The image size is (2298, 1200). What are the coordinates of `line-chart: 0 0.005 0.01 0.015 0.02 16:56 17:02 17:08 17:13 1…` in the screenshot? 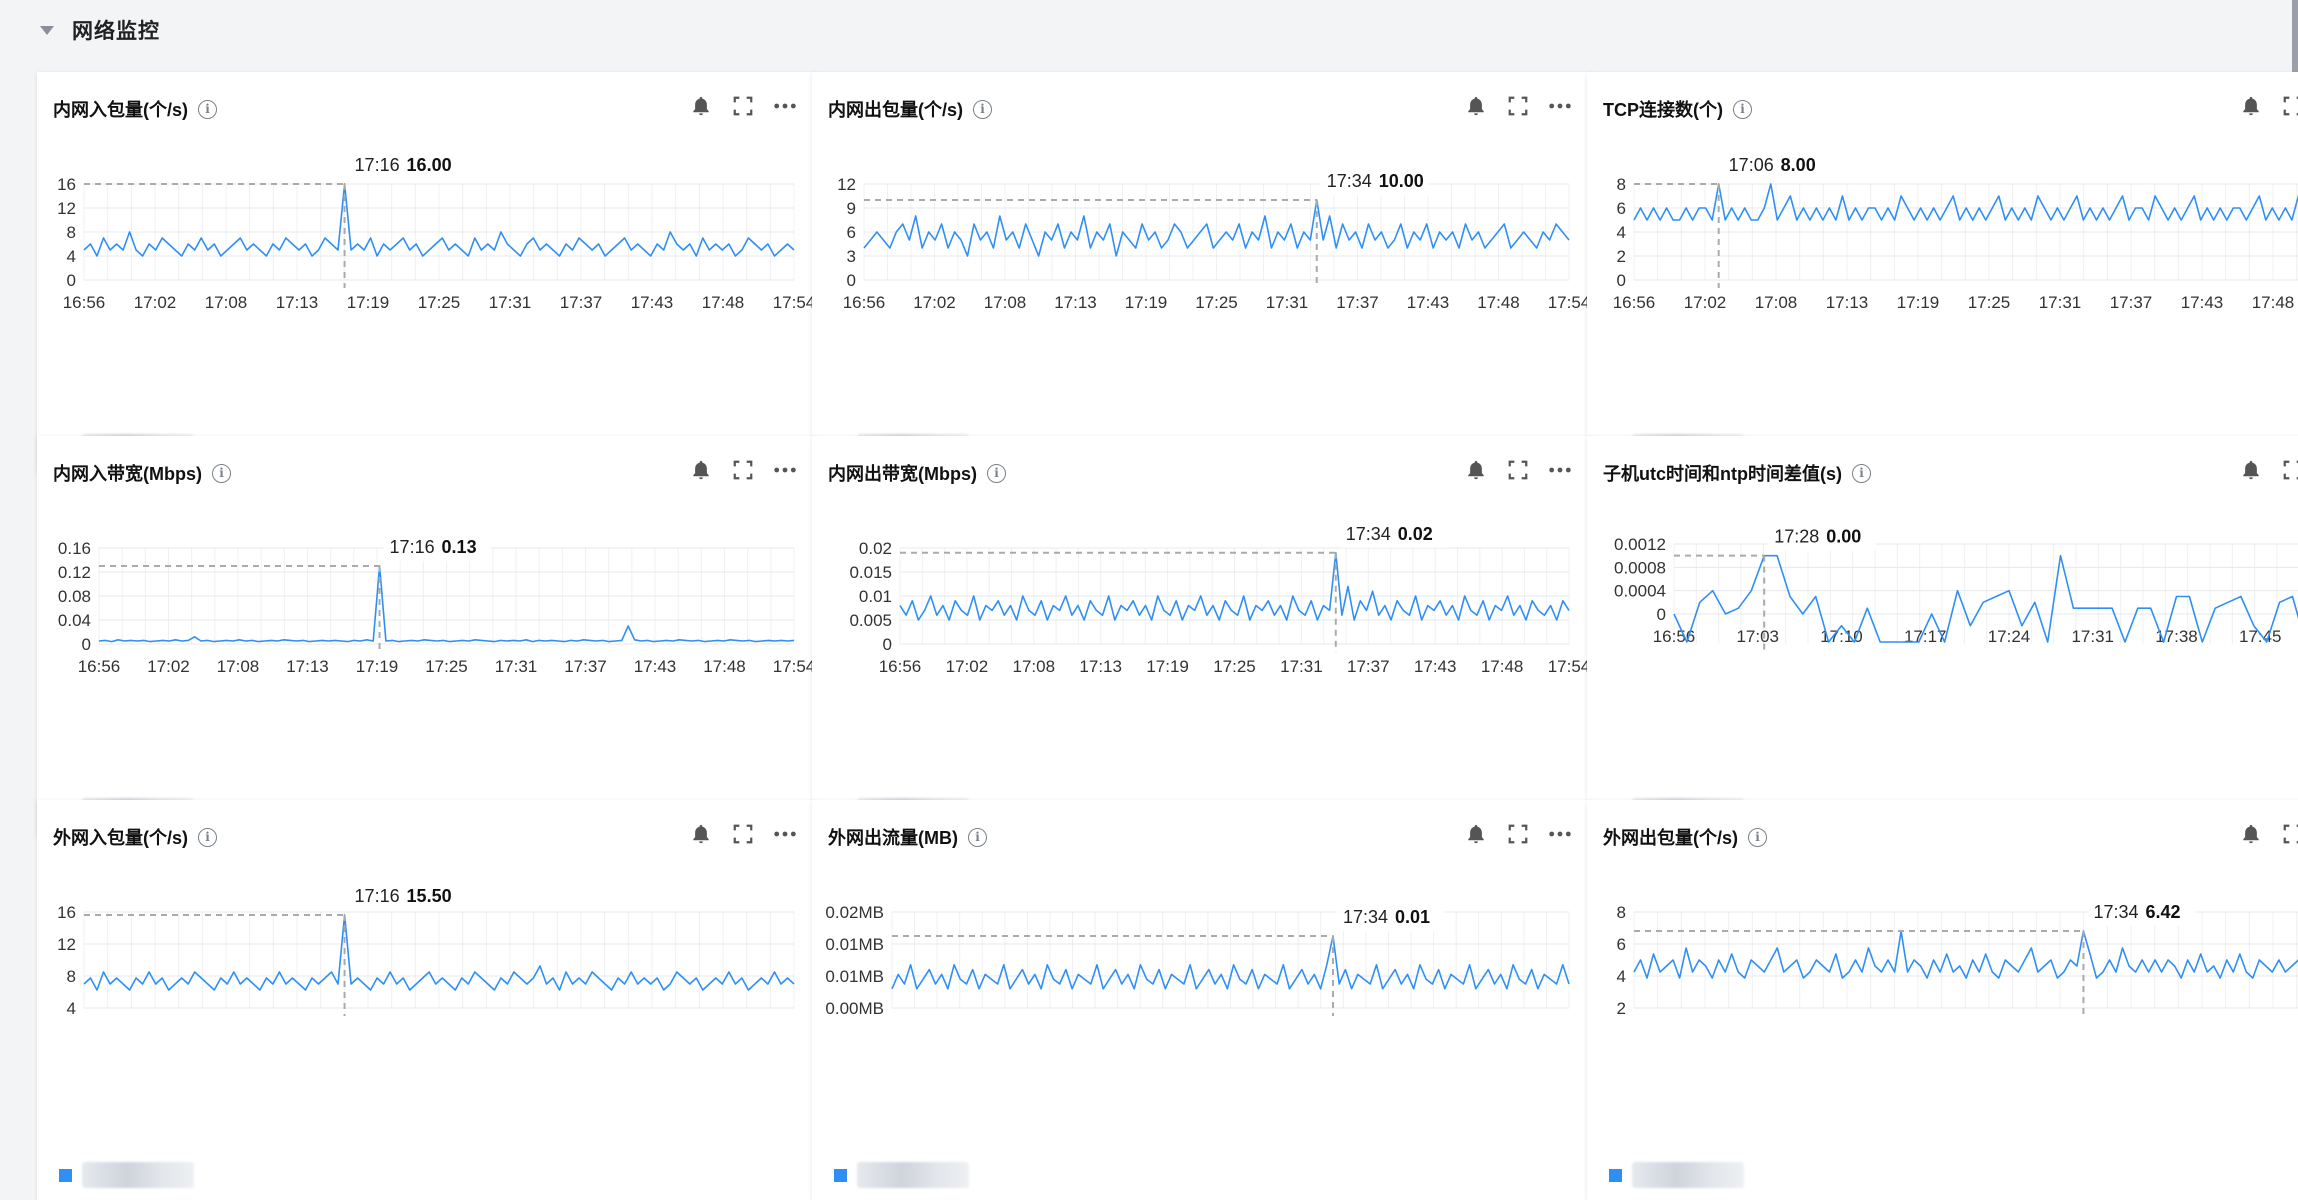 It's located at (1202, 646).